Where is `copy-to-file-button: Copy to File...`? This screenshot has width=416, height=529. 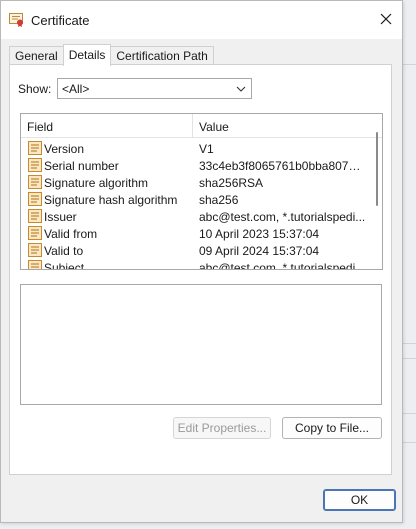 copy-to-file-button: Copy to File... is located at coordinates (332, 428).